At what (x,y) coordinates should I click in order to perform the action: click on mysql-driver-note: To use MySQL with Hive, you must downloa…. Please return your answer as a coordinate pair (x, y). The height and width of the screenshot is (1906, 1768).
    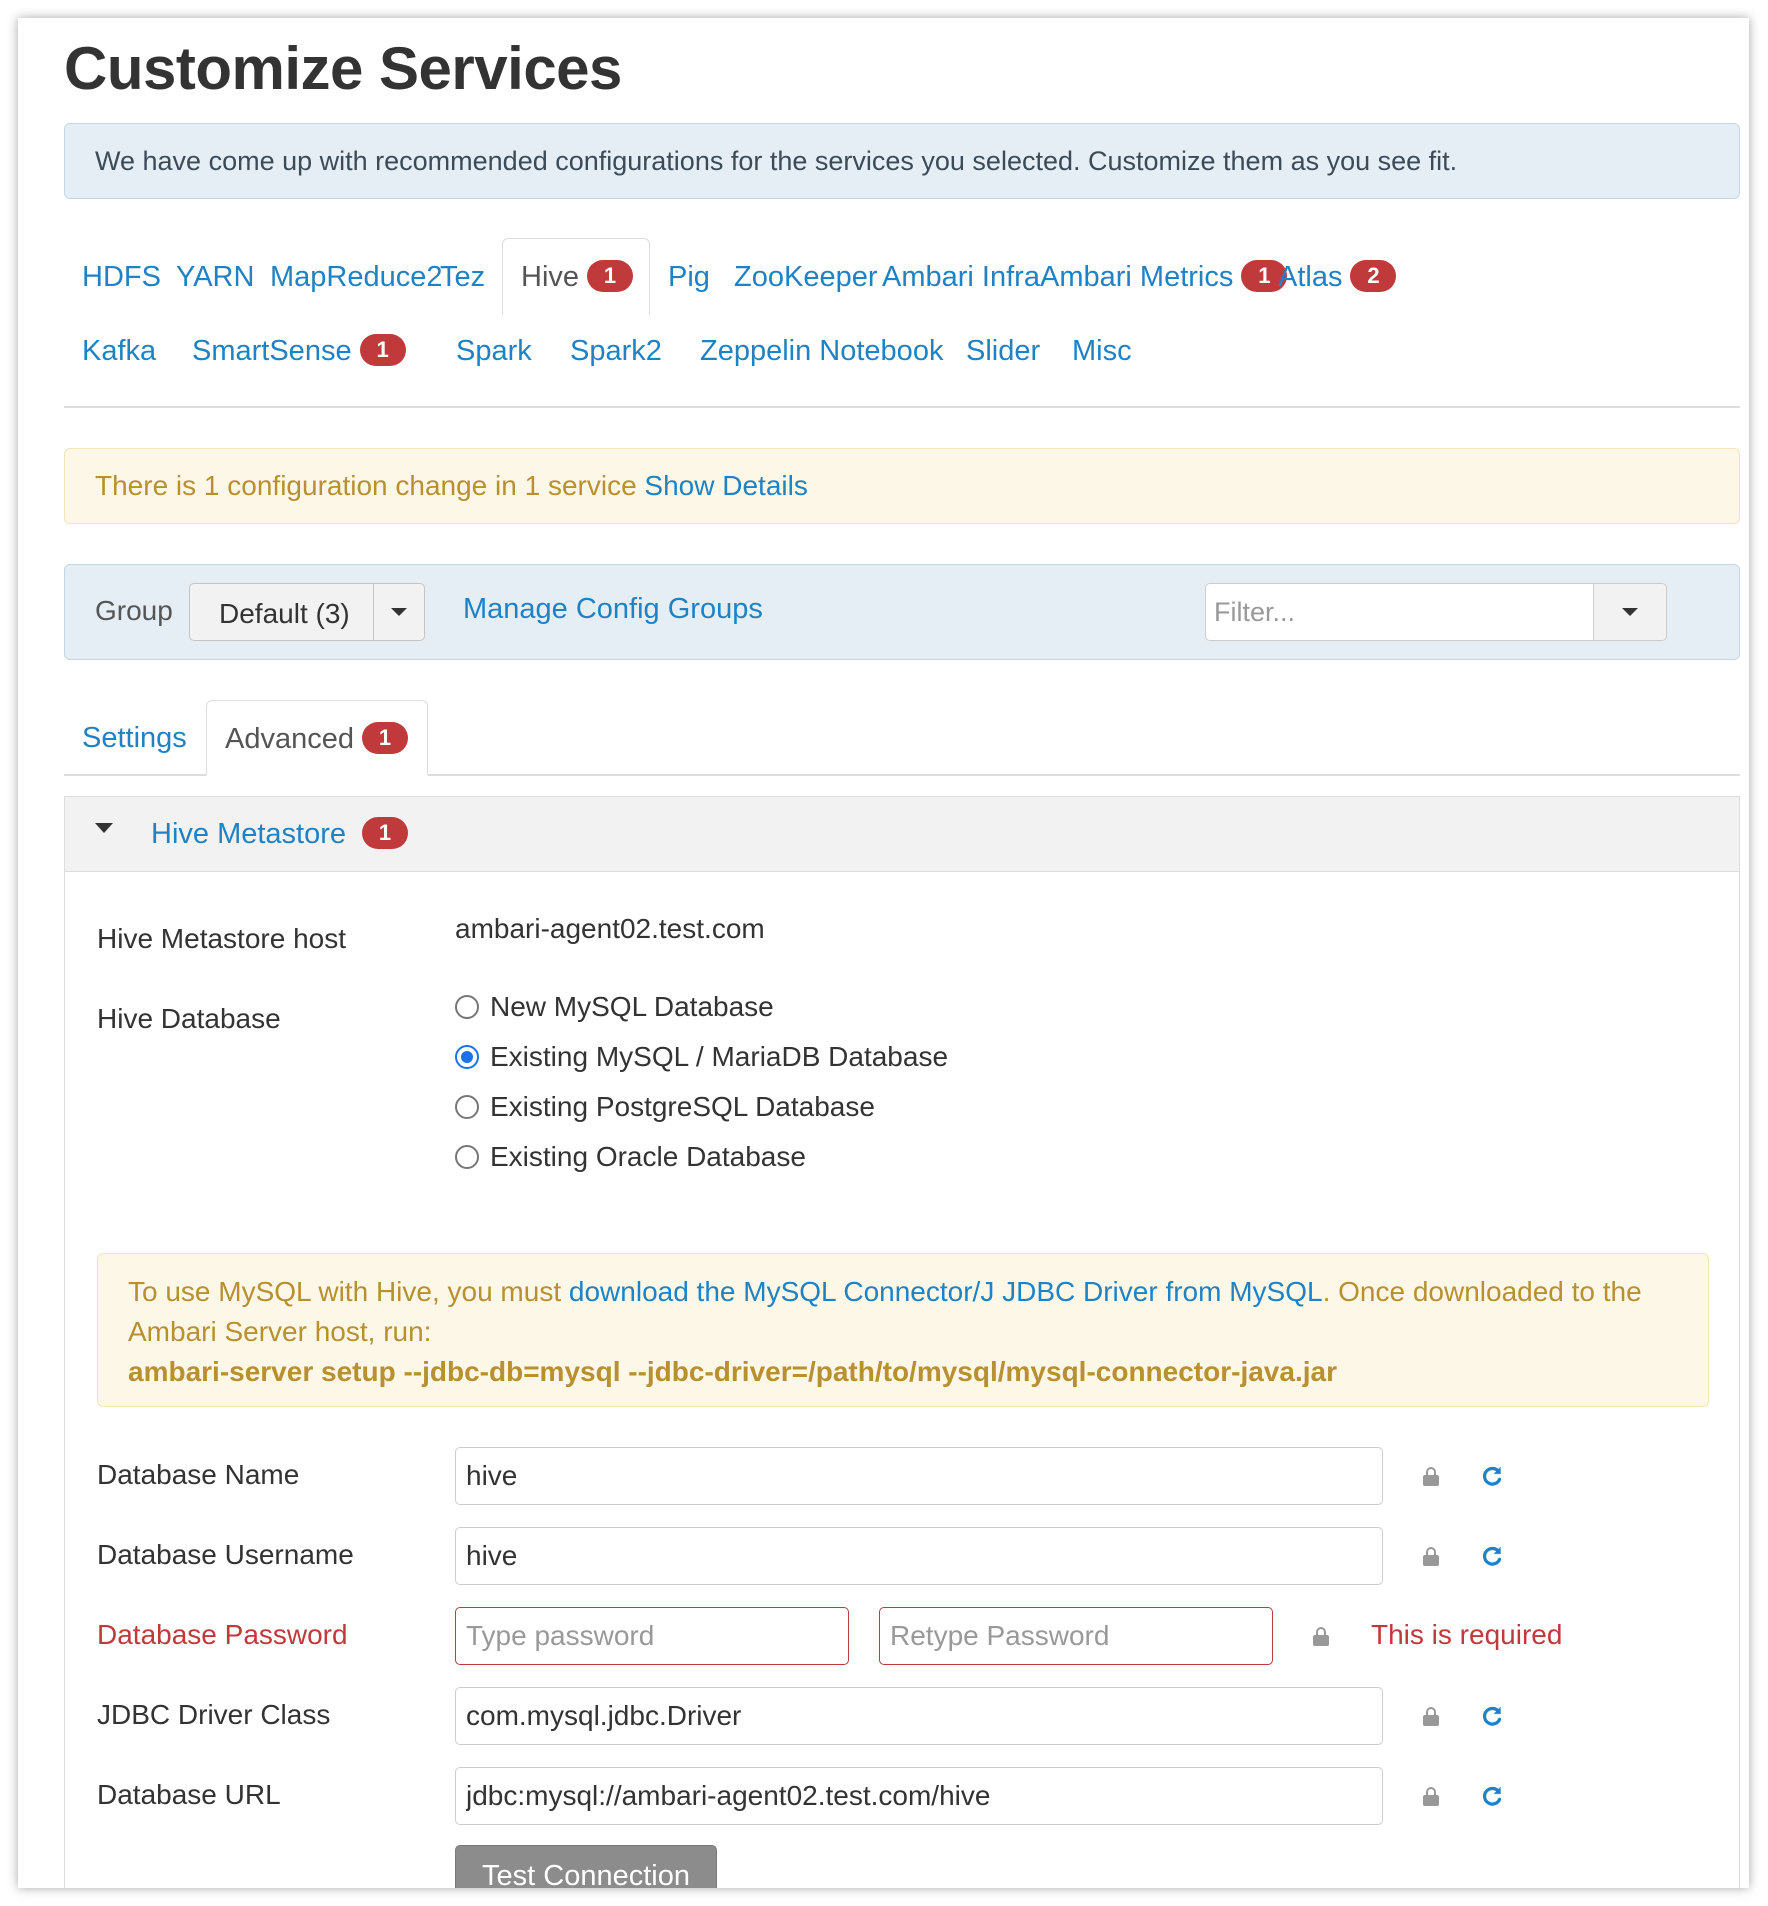
    Looking at the image, I should click on (903, 1330).